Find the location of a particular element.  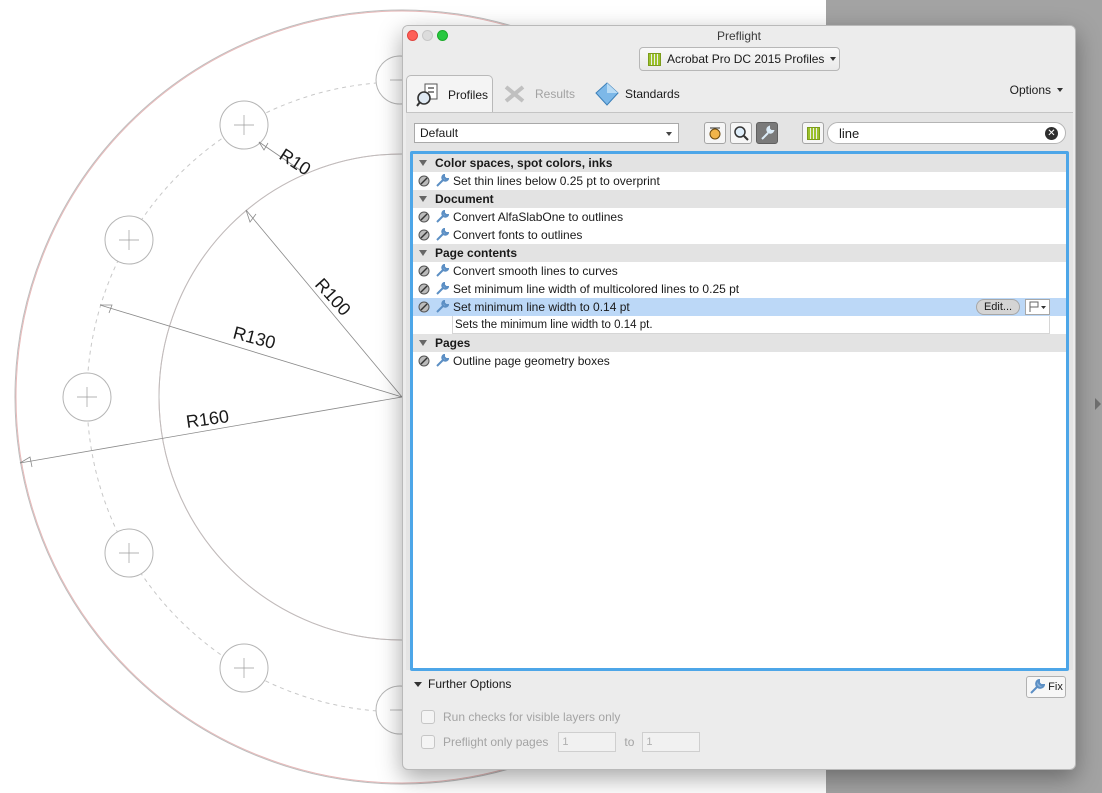

clear-search-icon: ✕ is located at coordinates (1051, 133).